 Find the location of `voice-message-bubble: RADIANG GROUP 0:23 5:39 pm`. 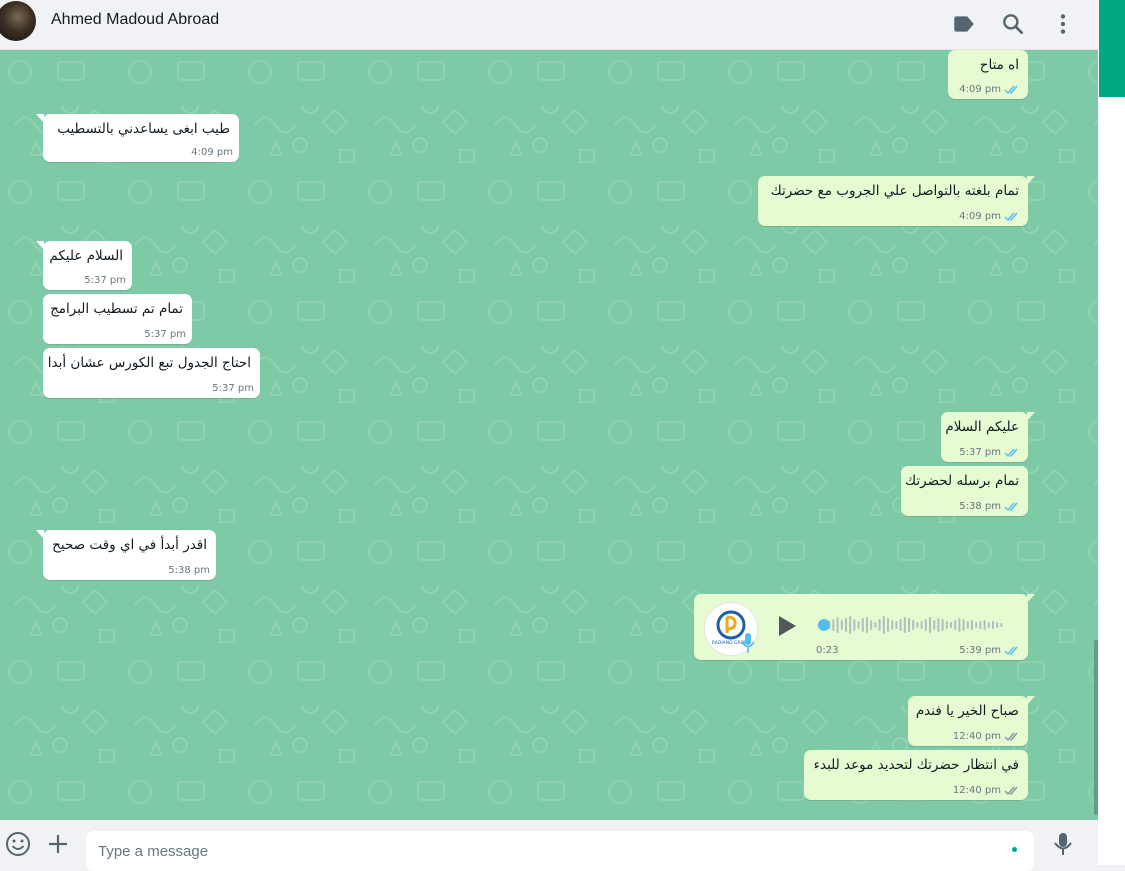

voice-message-bubble: RADIANG GROUP 0:23 5:39 pm is located at coordinates (864, 627).